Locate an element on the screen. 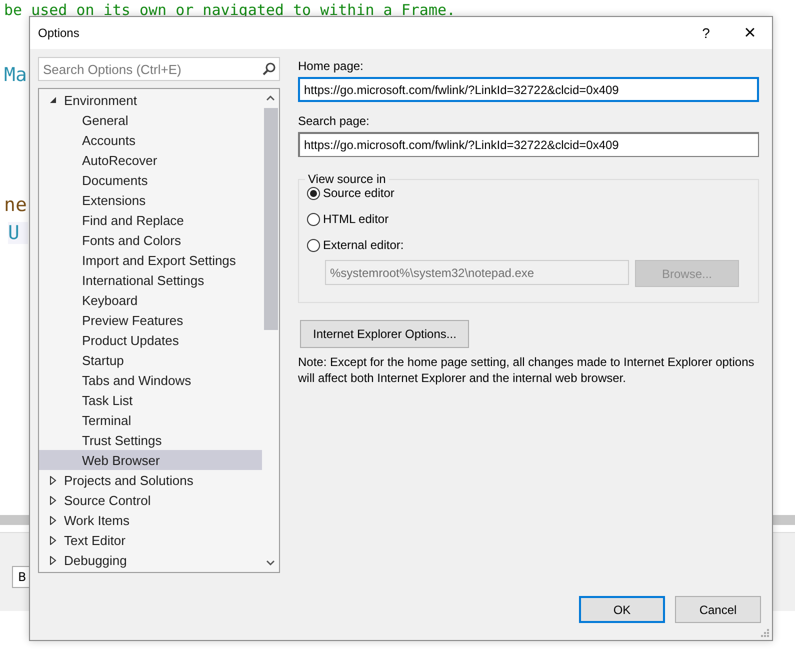 This screenshot has height=668, width=795. tree-item: Startup is located at coordinates (150, 360).